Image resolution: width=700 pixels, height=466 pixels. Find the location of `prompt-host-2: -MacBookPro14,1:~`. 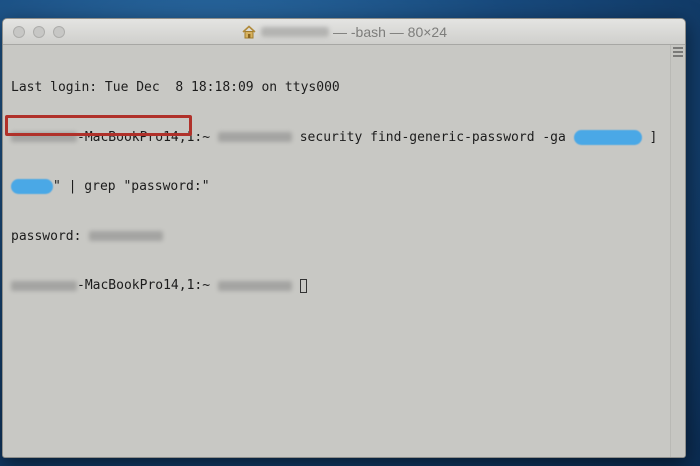

prompt-host-2: -MacBookPro14,1:~ is located at coordinates (144, 285).